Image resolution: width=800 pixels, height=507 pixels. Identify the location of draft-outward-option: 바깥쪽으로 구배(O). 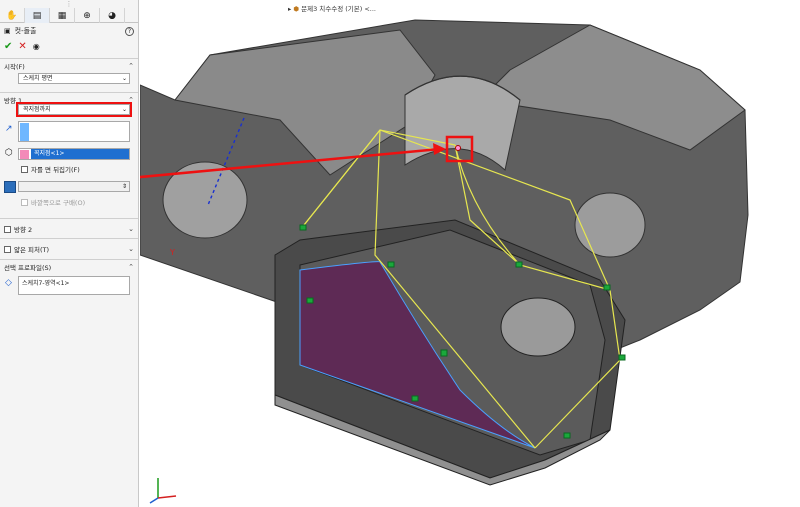
(53, 202).